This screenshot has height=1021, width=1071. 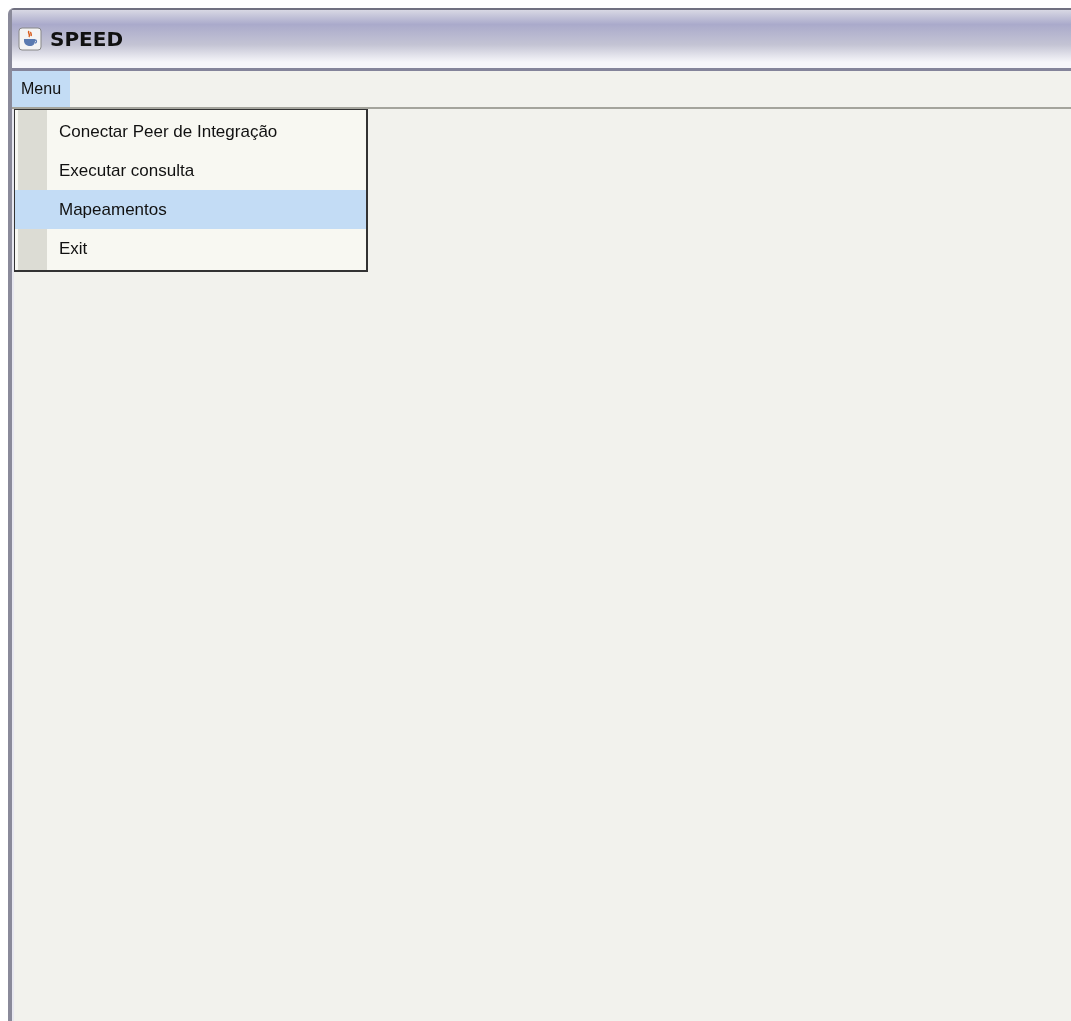 I want to click on menu-item: Mapeamentos, so click(x=190, y=209).